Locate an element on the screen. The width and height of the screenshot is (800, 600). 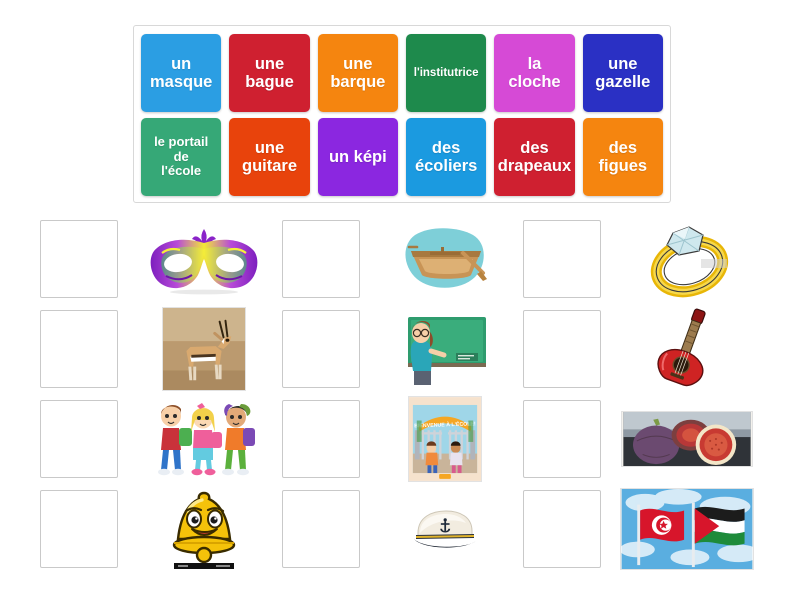
rowboat-image is located at coordinates (446, 258).